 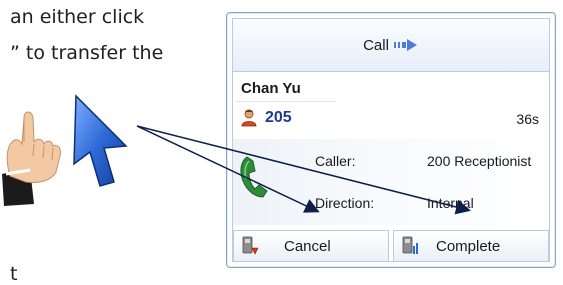 I want to click on complete-button: Complete, so click(x=471, y=246).